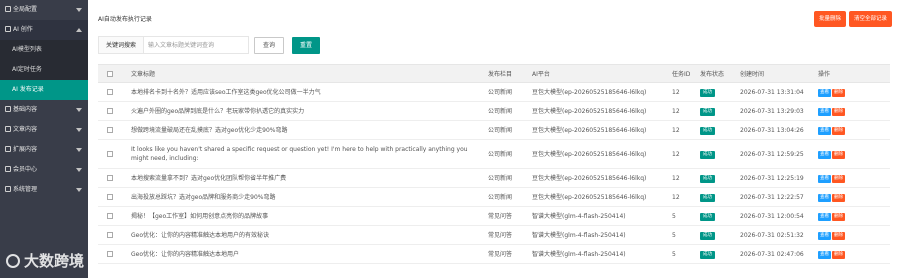 This screenshot has width=900, height=278. I want to click on sidebar-item-3: AI定时任务, so click(44, 70).